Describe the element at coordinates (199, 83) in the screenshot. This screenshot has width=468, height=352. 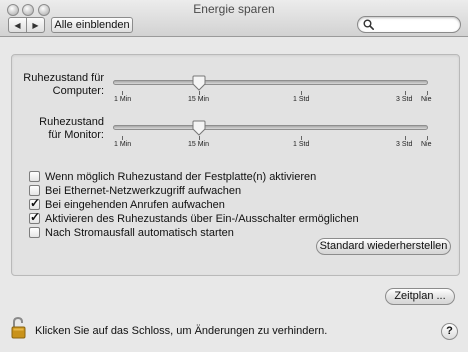
I see `computer-sleep-slider-knob` at that location.